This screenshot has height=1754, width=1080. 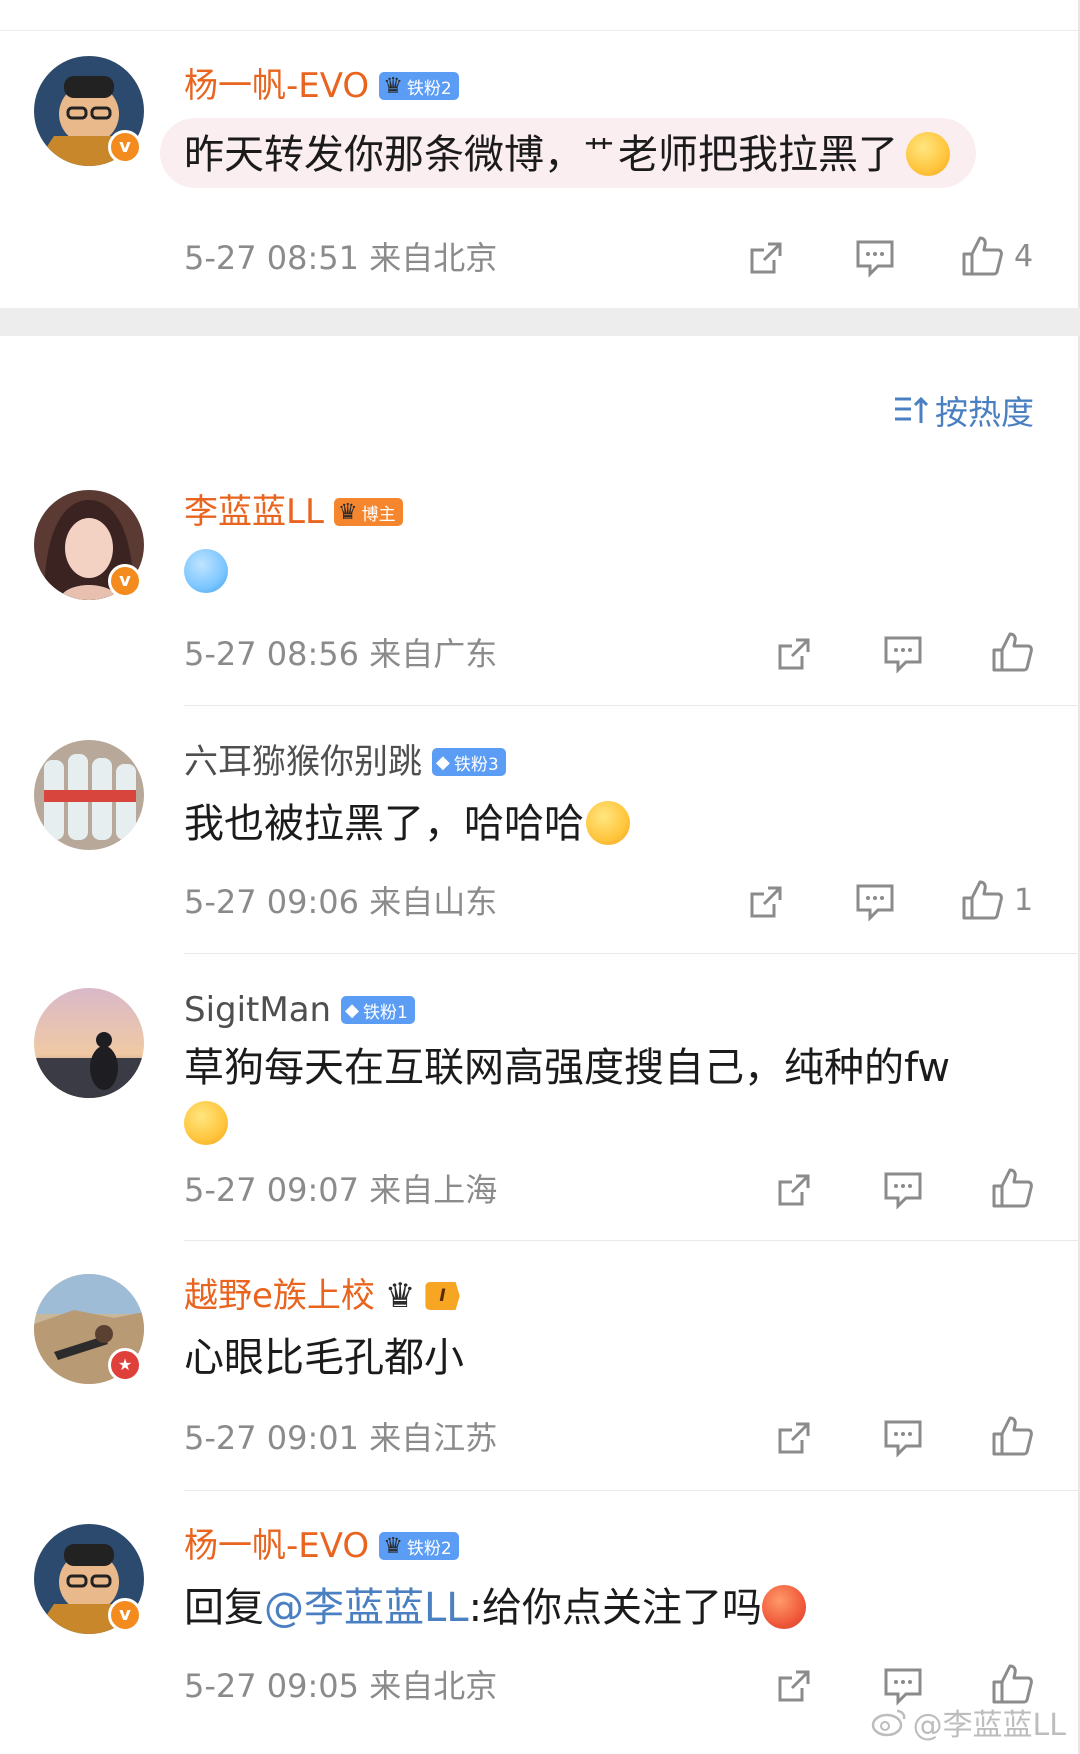 I want to click on name-row: 李蓝蓝LL ♛ 博主, so click(x=293, y=512).